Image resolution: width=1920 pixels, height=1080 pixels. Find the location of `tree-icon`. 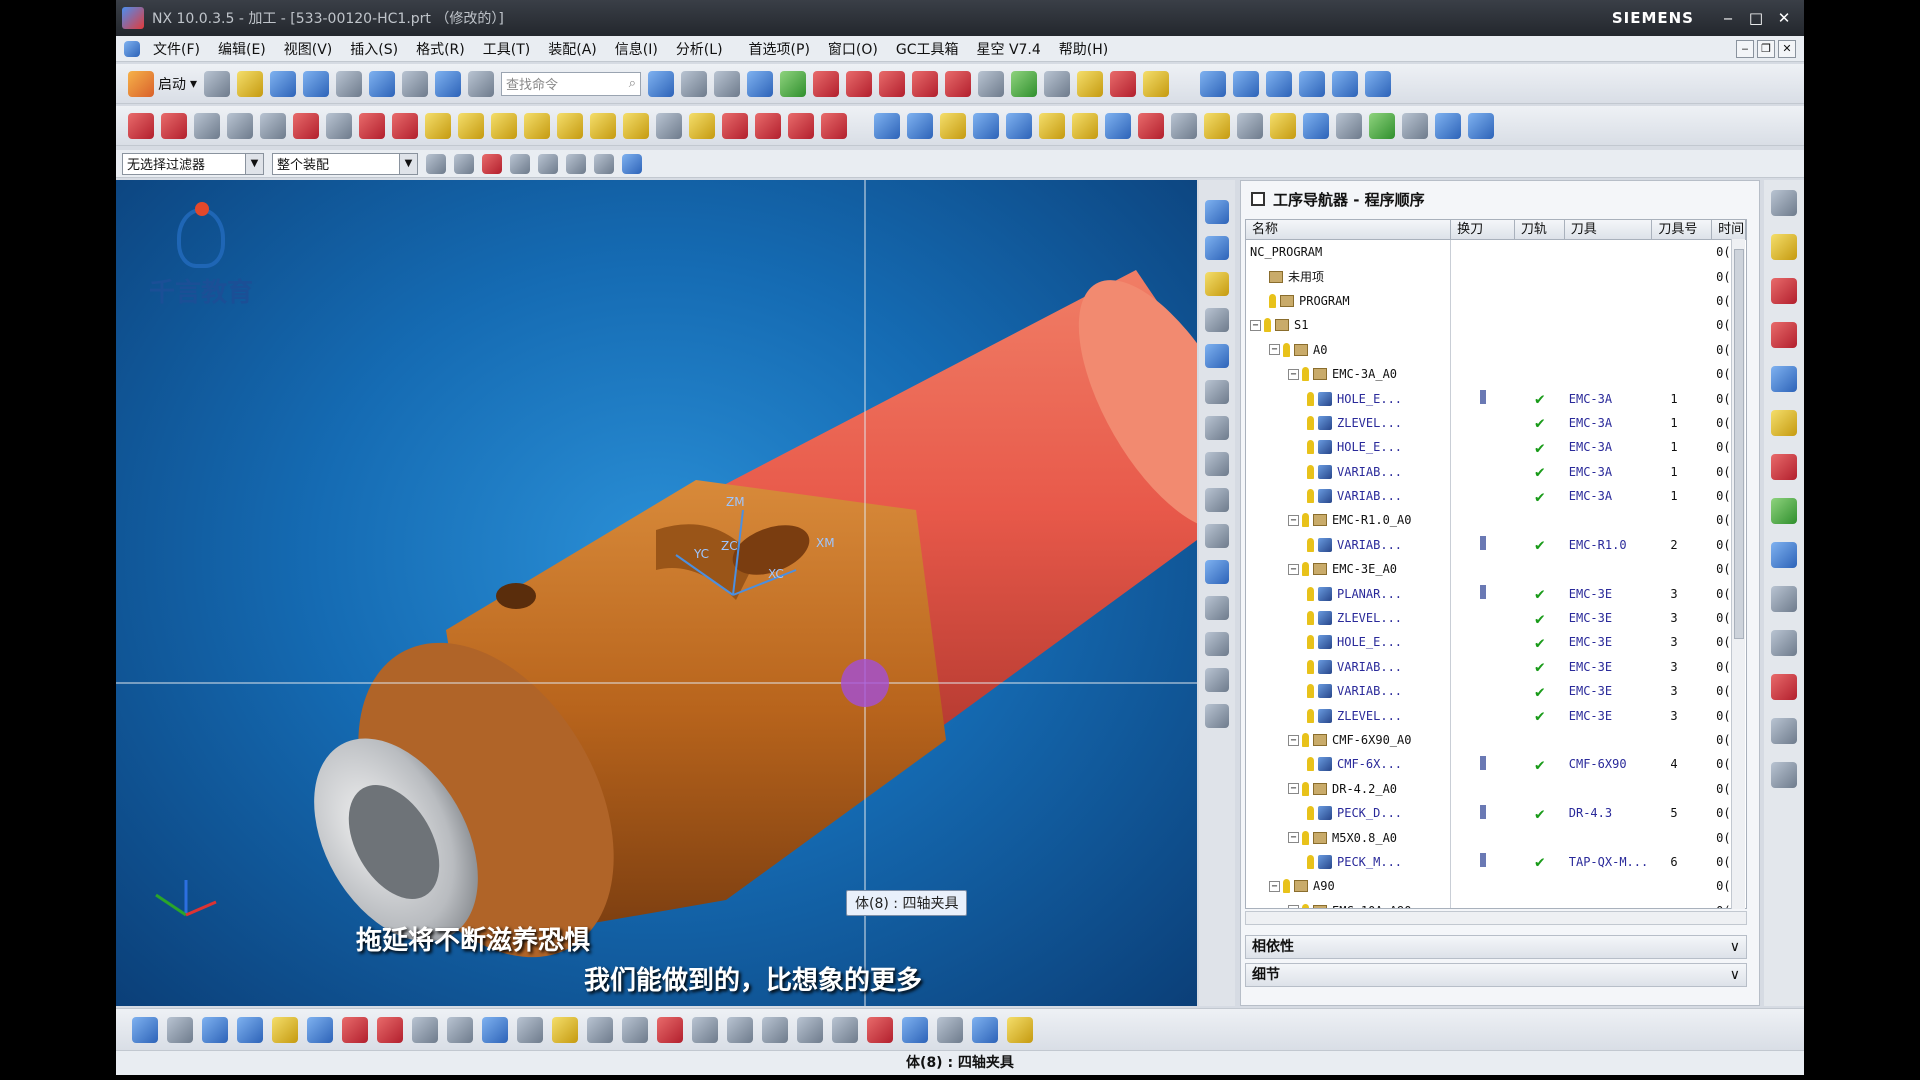

tree-icon is located at coordinates (950, 1029).